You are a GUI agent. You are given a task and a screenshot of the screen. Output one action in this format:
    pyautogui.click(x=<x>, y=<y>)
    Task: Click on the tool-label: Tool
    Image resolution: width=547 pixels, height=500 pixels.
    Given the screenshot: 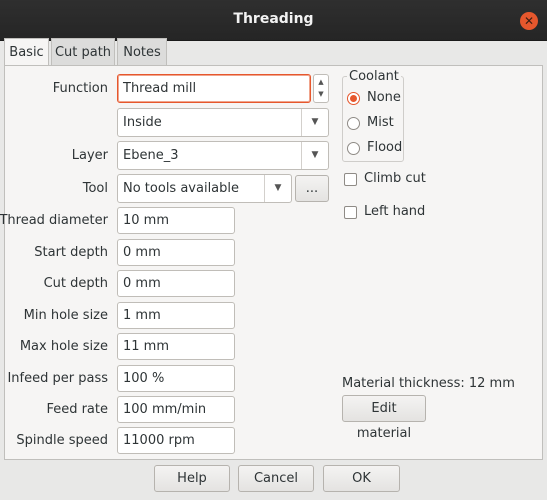 What is the action you would take?
    pyautogui.click(x=95, y=188)
    